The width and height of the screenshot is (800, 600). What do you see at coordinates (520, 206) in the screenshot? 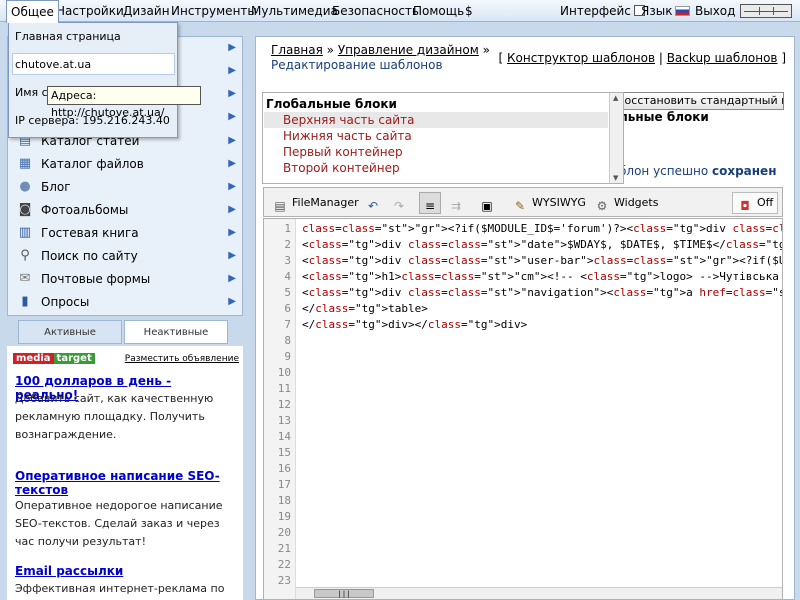
I see `wysiwyg-icon: ✎` at bounding box center [520, 206].